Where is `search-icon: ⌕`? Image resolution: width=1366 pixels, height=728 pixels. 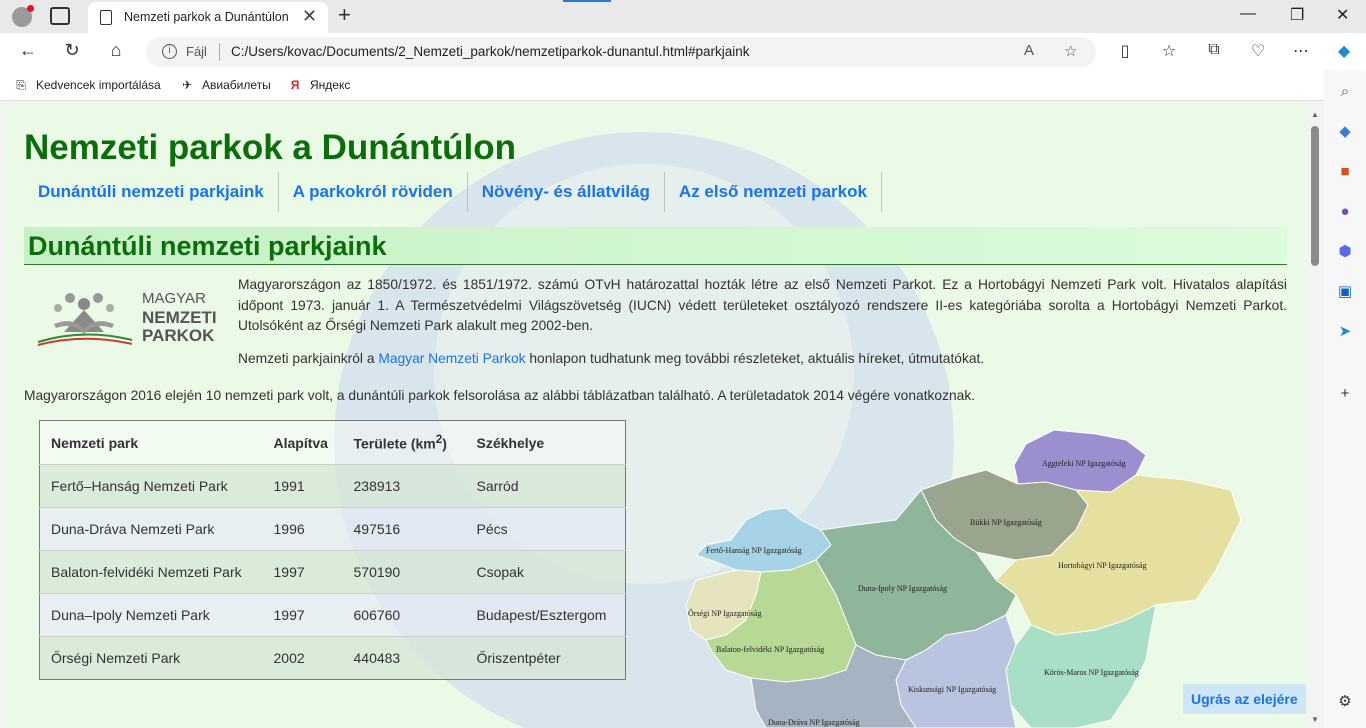
search-icon: ⌕ is located at coordinates (1345, 92).